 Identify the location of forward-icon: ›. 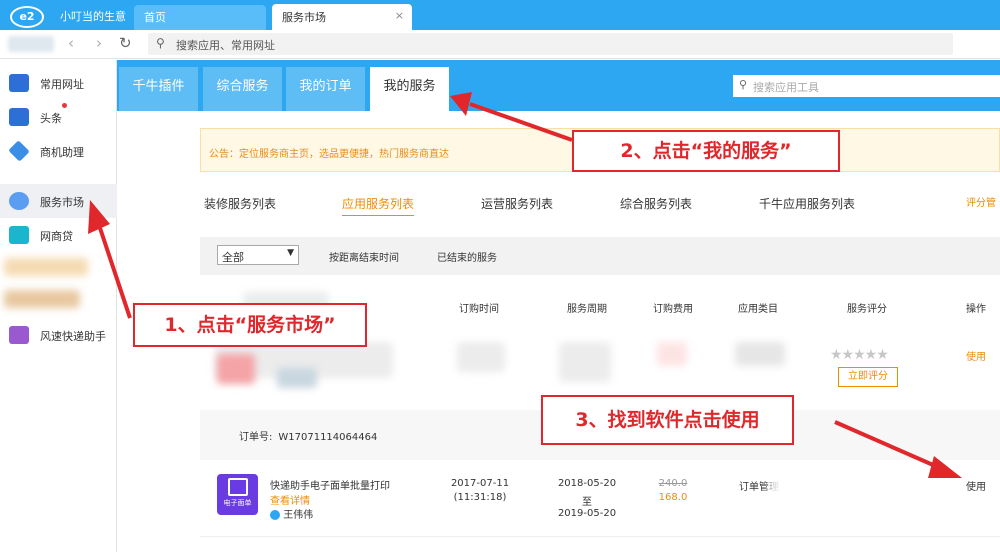
(99, 43).